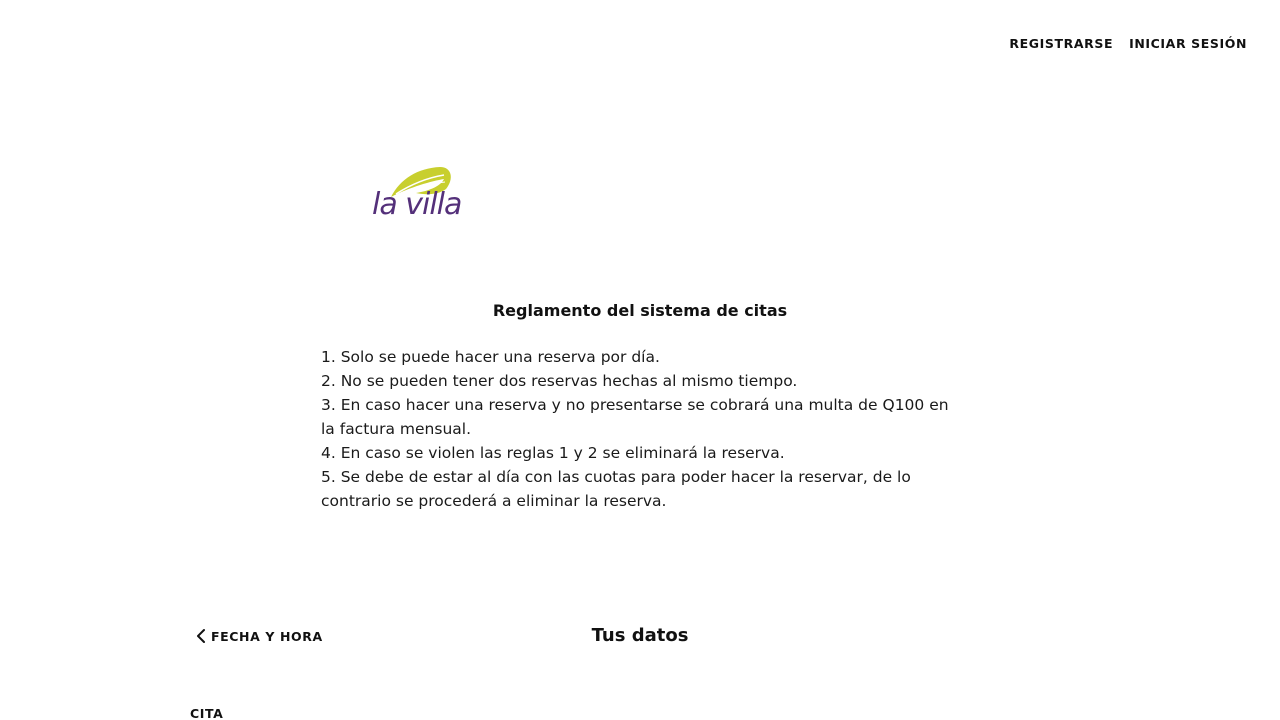 Image resolution: width=1280 pixels, height=720 pixels. What do you see at coordinates (207, 713) in the screenshot?
I see `appointment-label: CITA` at bounding box center [207, 713].